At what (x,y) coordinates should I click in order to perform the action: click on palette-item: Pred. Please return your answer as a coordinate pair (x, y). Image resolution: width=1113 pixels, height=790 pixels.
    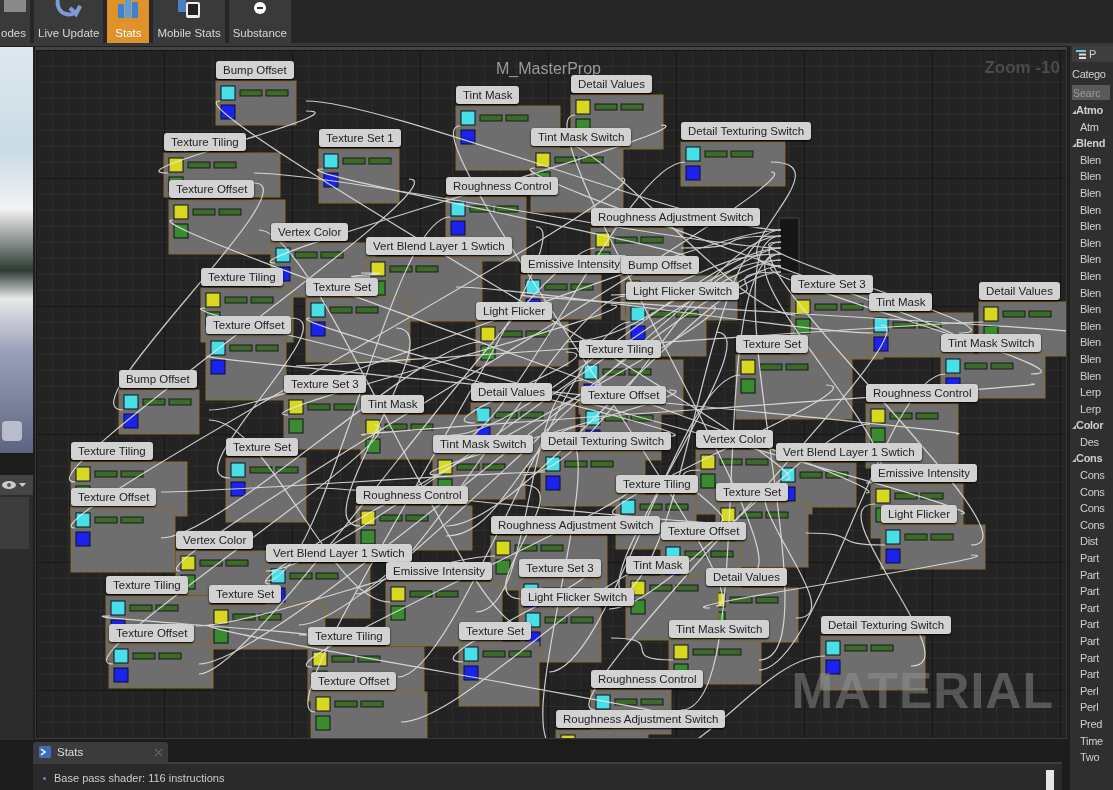
    Looking at the image, I should click on (1092, 724).